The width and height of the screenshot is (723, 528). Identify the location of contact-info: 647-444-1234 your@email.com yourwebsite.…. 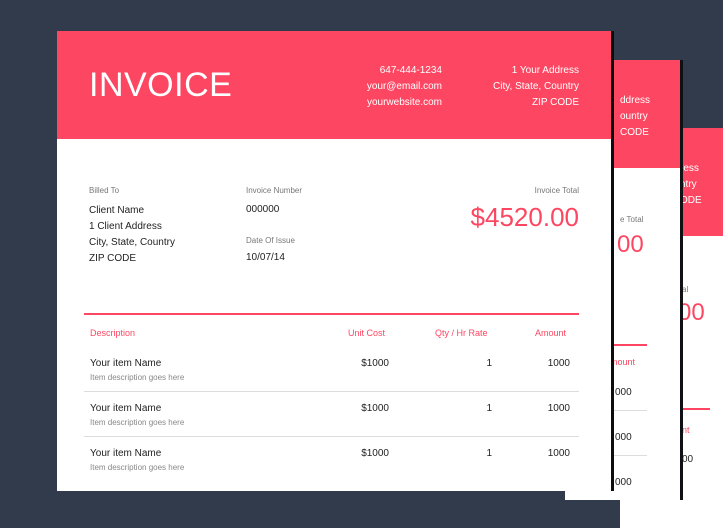
(404, 87).